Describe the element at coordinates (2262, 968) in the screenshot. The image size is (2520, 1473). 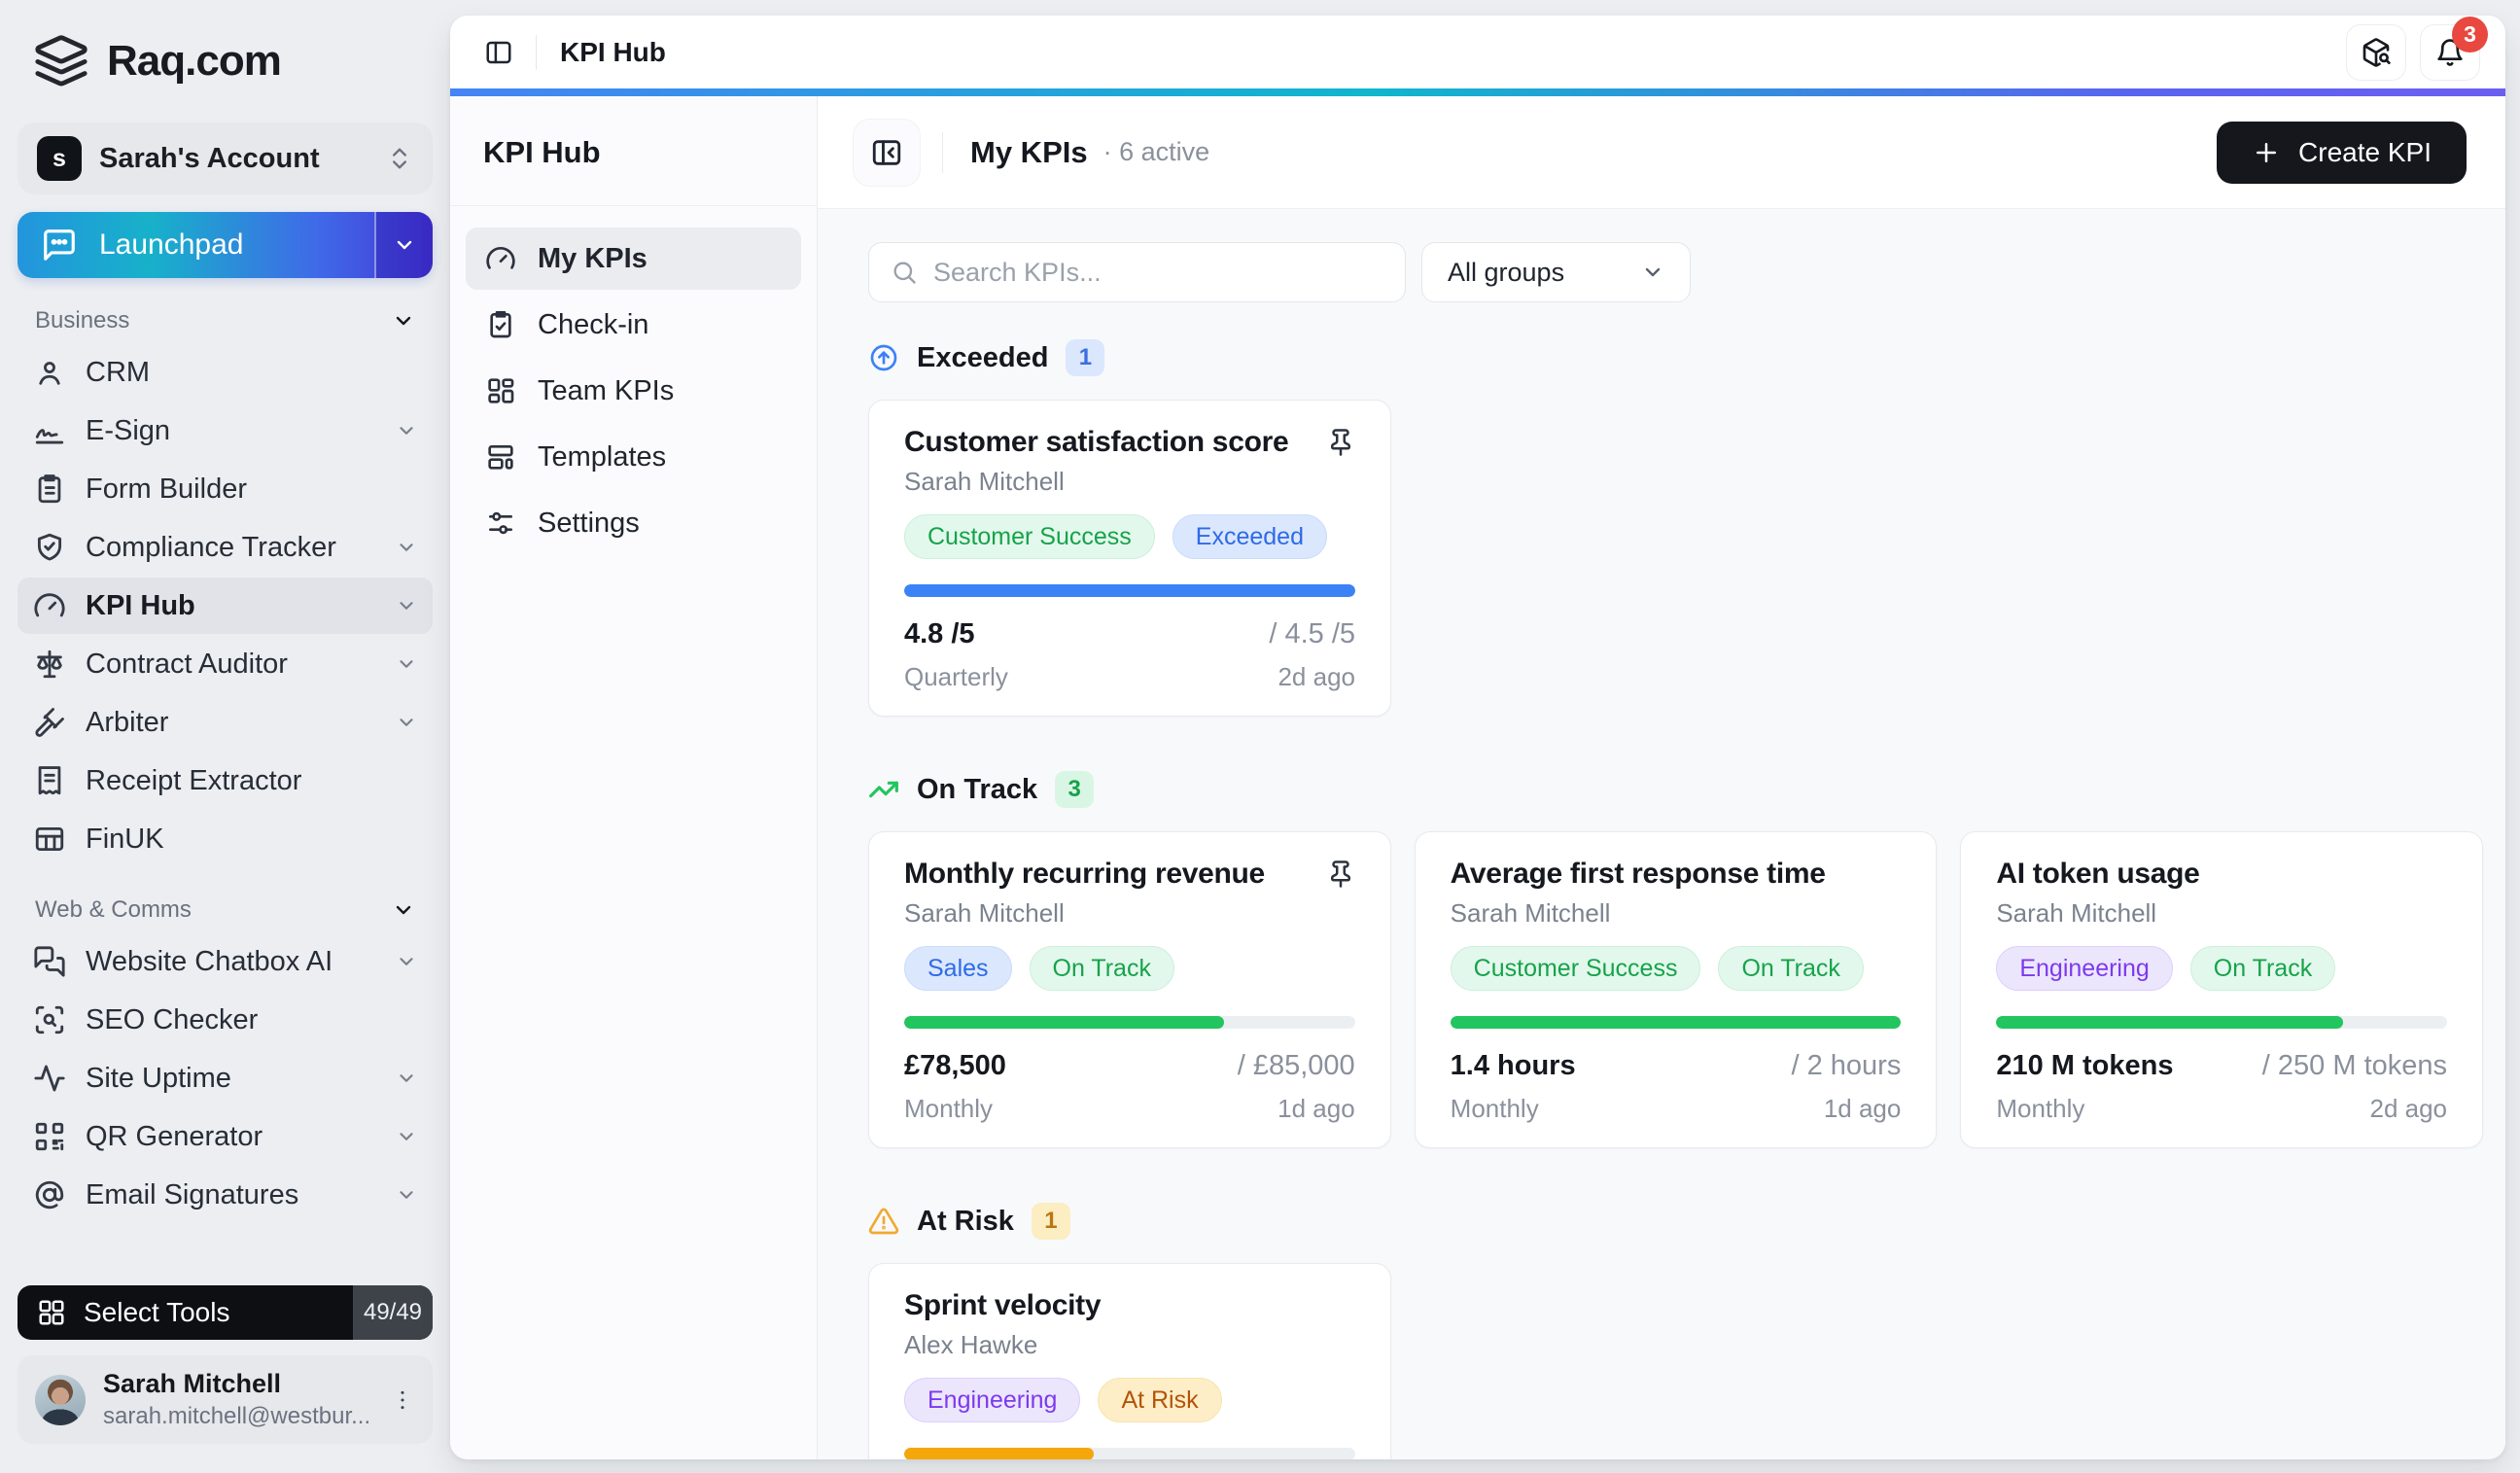
I see `kpi-tag-on-track: On Track` at that location.